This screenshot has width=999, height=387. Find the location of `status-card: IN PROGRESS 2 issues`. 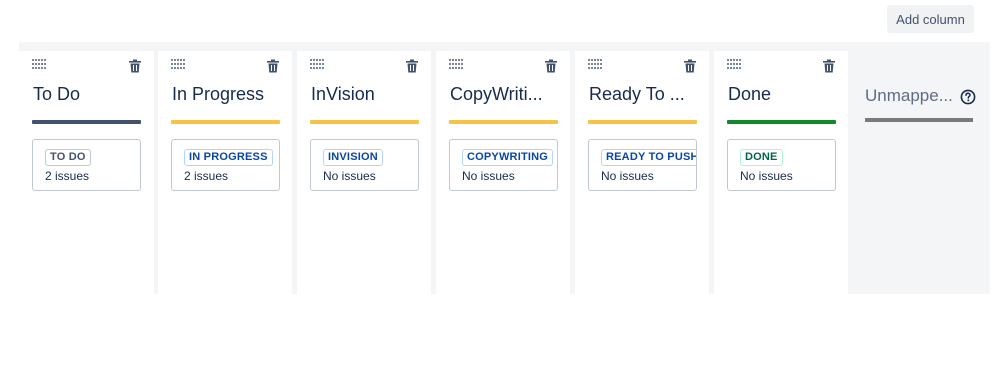

status-card: IN PROGRESS 2 issues is located at coordinates (225, 165).